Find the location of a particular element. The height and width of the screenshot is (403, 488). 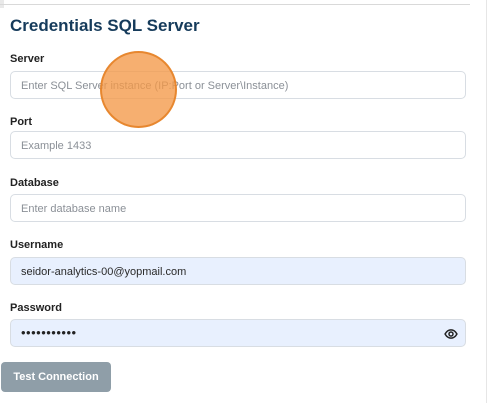

username-value: seidor-analytics-00@yopmail.com is located at coordinates (104, 272).